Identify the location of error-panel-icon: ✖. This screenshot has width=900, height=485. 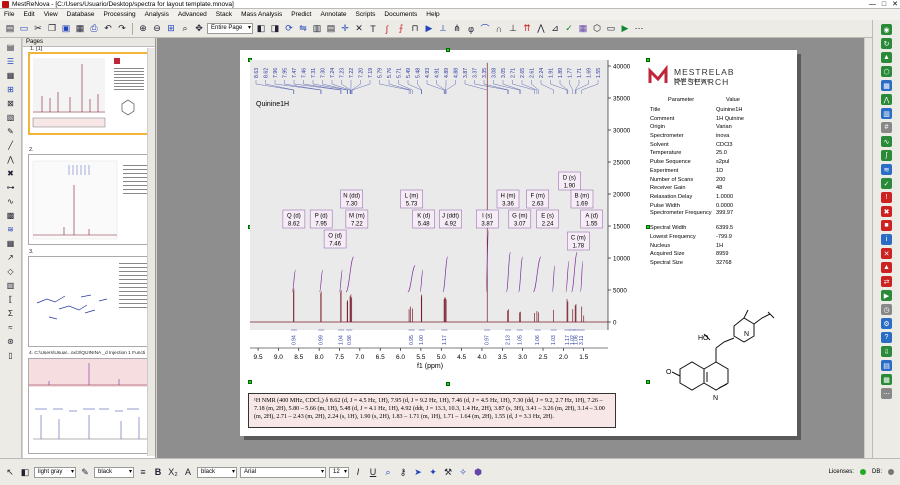
(886, 211).